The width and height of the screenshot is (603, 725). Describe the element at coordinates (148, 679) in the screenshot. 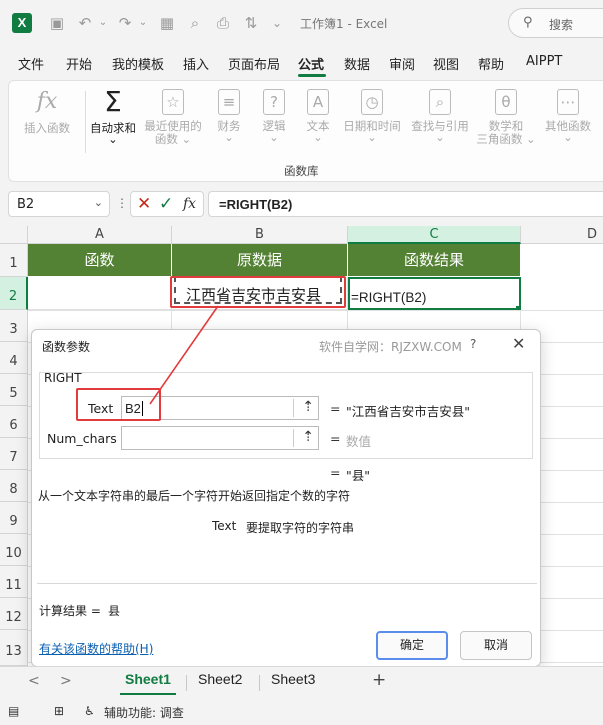

I see `sheet-tab-sheet1: Sheet1` at that location.